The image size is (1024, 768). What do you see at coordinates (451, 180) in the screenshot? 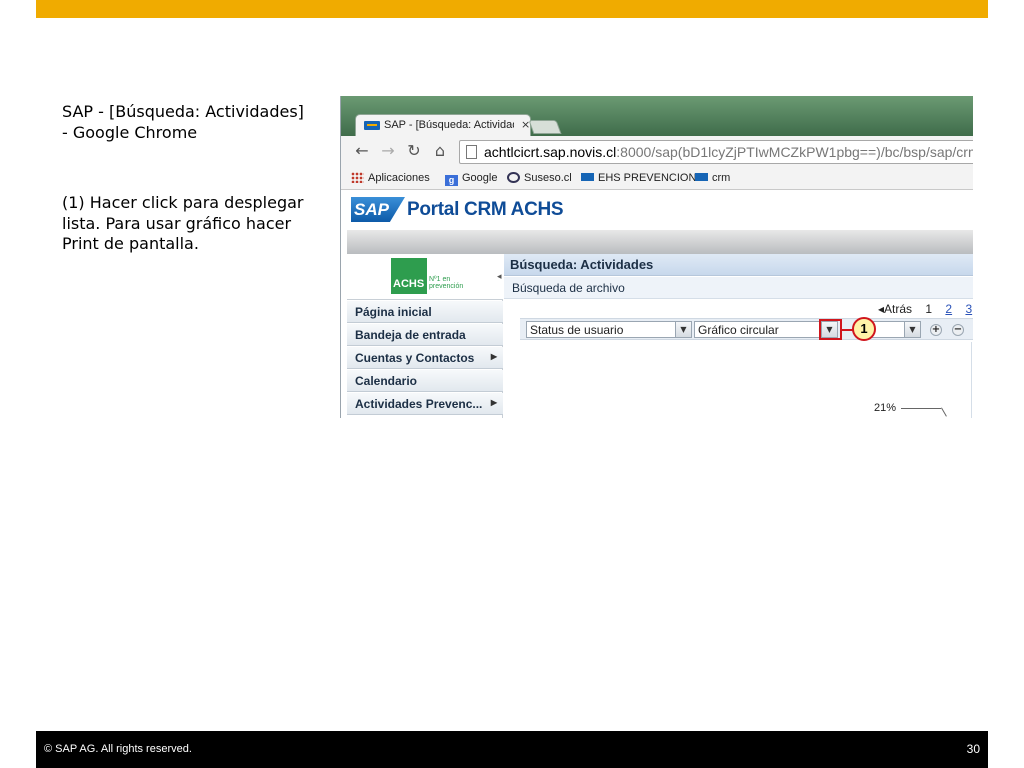
I see `google-icon: g` at bounding box center [451, 180].